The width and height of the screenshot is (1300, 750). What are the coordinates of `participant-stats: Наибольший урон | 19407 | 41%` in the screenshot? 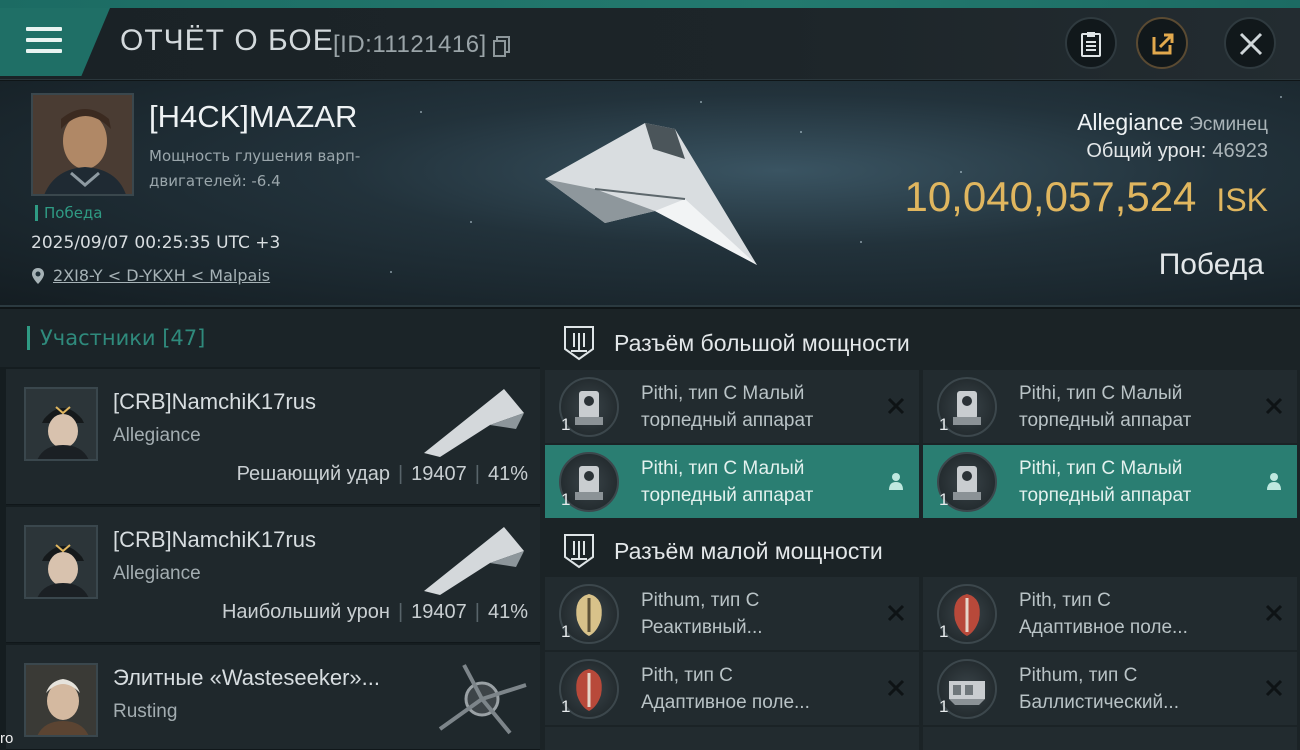 It's located at (374, 612).